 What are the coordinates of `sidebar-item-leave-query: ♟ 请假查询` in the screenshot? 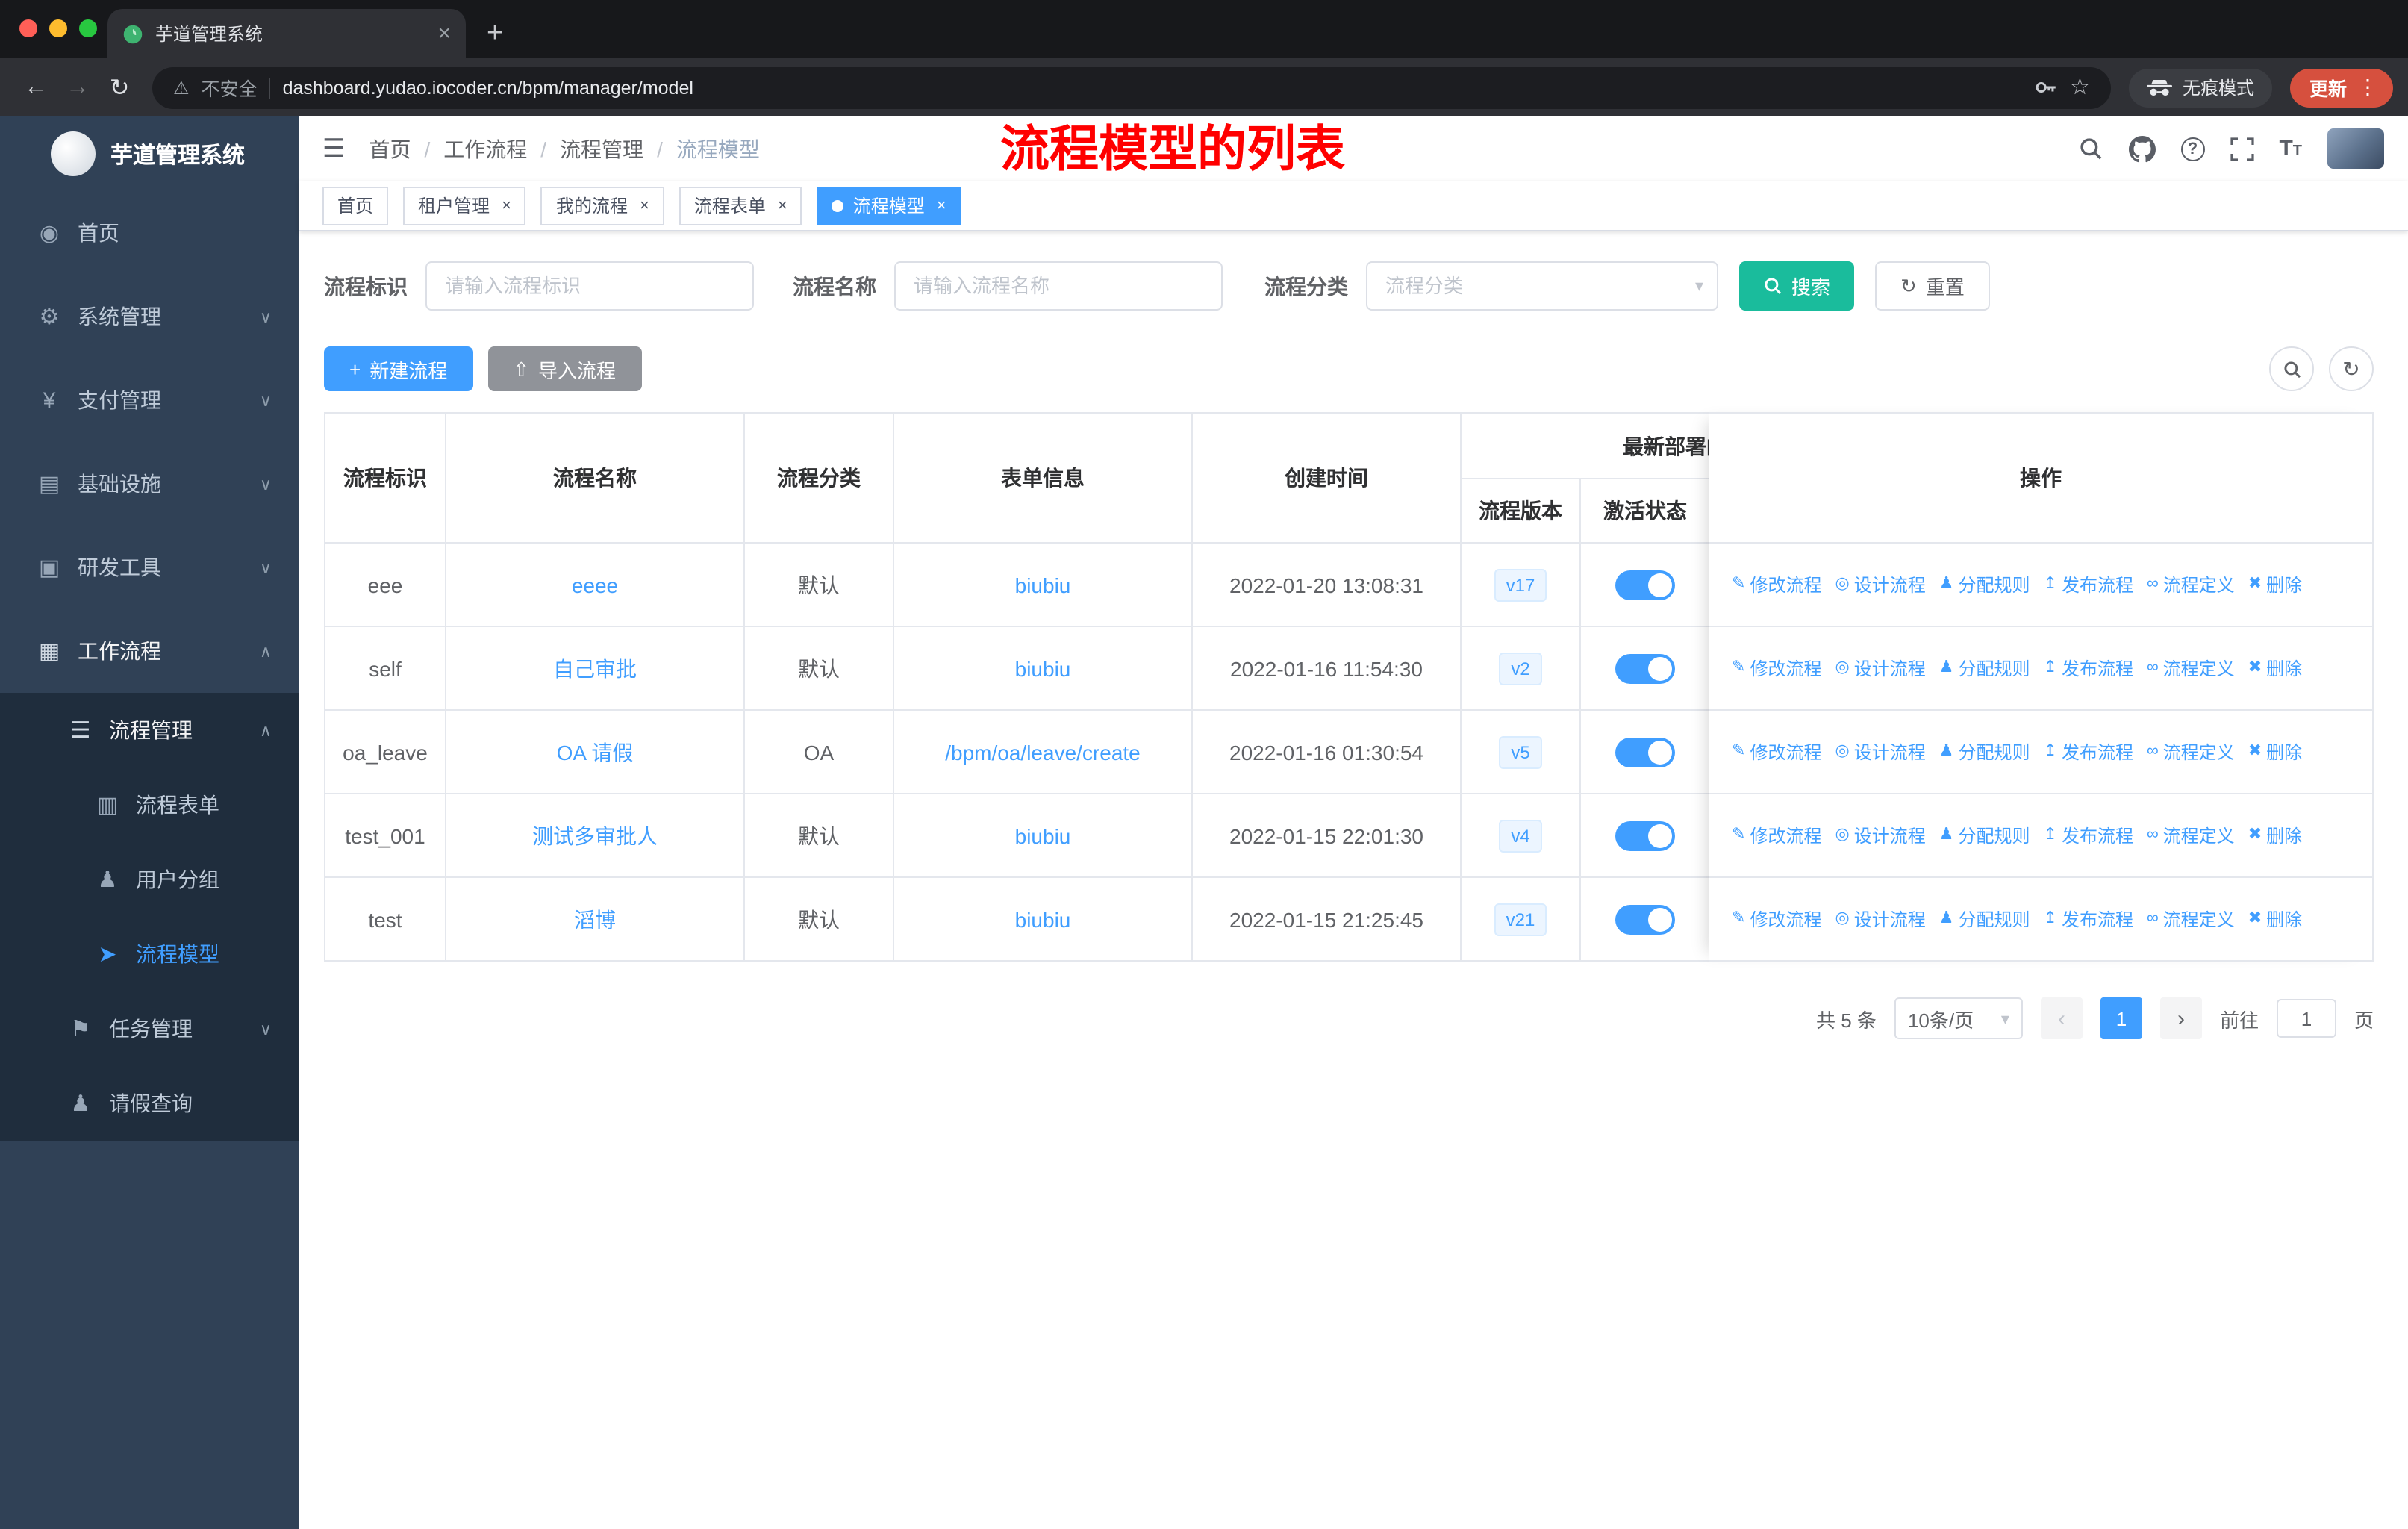 It's located at (149, 1104).